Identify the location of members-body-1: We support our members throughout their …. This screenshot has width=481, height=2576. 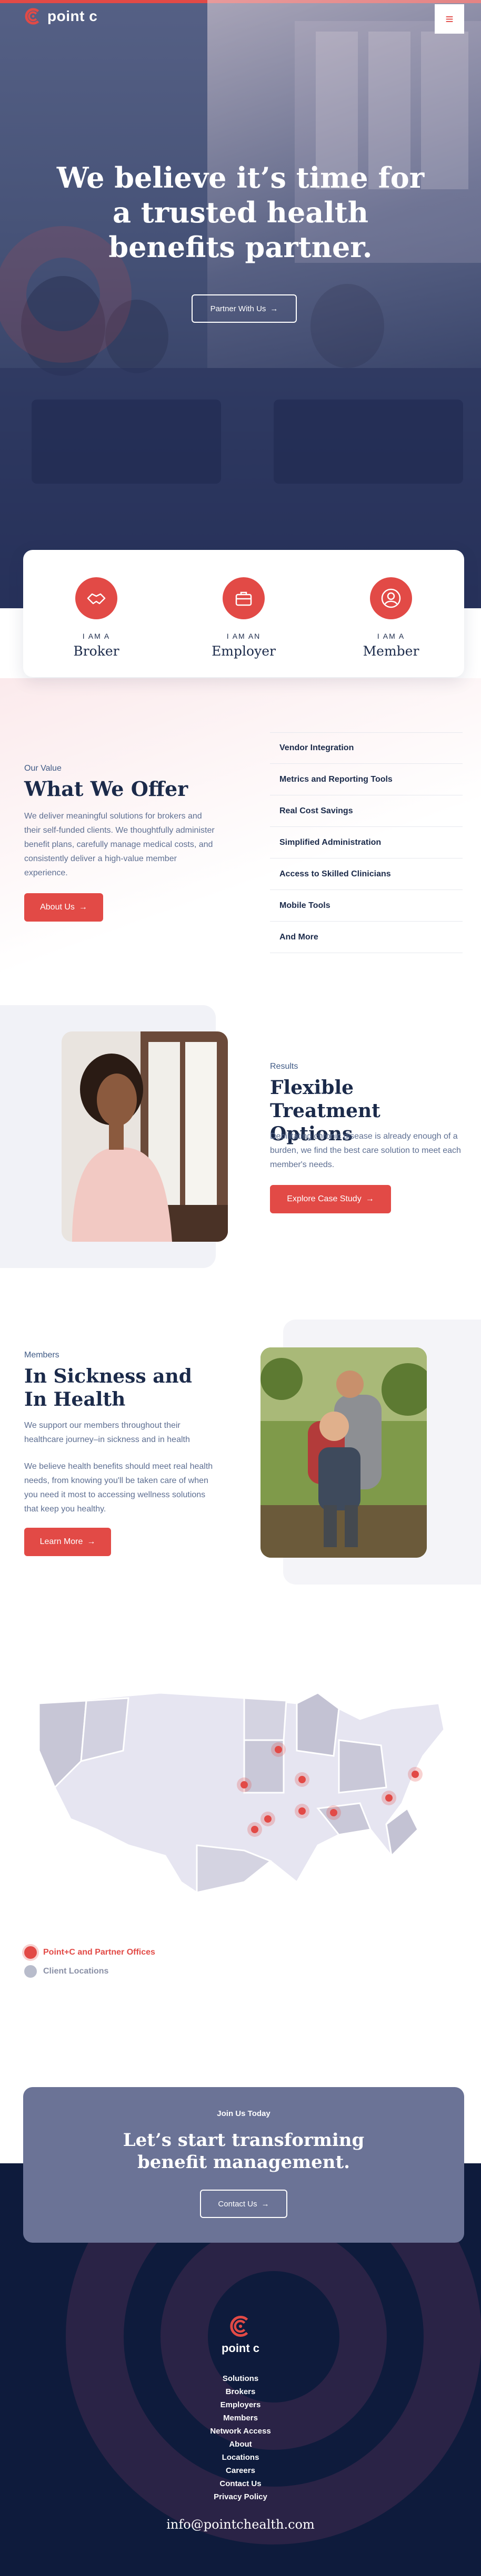
(107, 1432).